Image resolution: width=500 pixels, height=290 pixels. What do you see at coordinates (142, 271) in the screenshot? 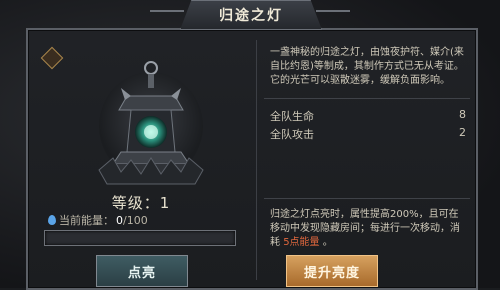
I see `light-button: 点亮` at bounding box center [142, 271].